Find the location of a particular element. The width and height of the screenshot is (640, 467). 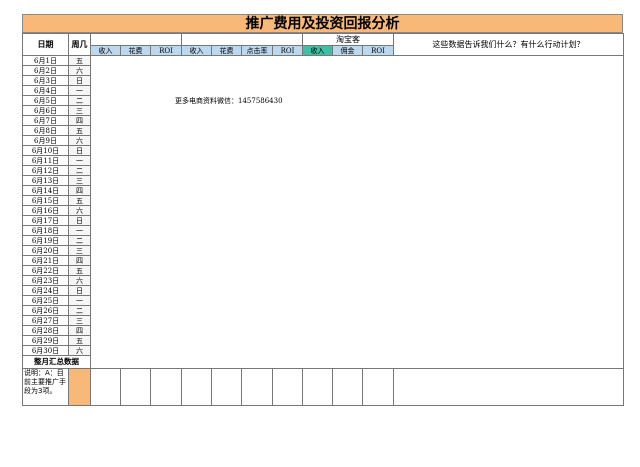

date-cell: 6月12日 is located at coordinates (45, 170).